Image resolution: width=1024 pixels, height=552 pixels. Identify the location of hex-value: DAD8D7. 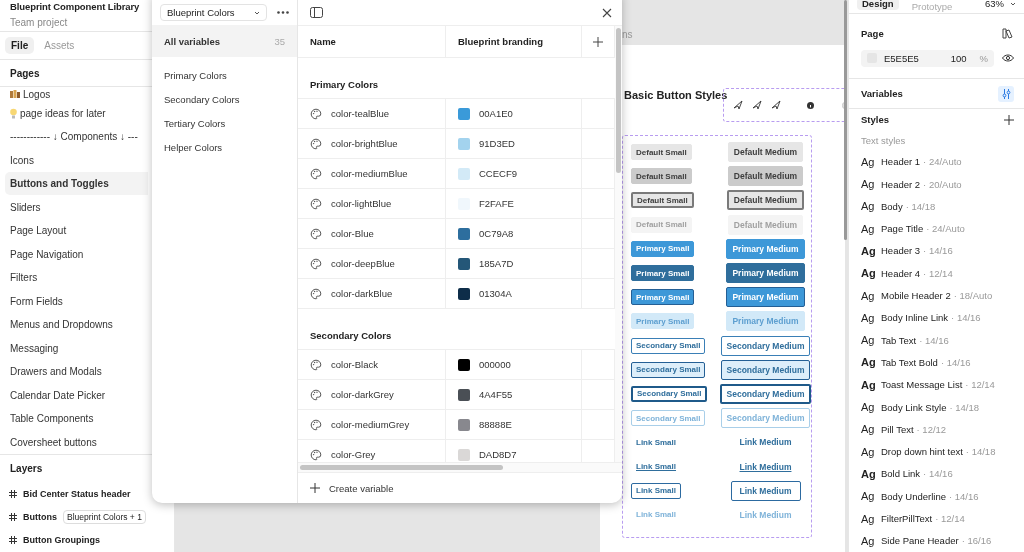
(498, 454).